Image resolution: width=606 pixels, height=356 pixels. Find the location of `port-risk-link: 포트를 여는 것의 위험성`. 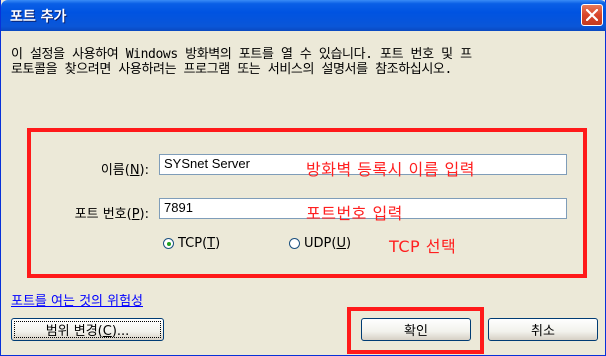

port-risk-link: 포트를 여는 것의 위험성 is located at coordinates (77, 299).